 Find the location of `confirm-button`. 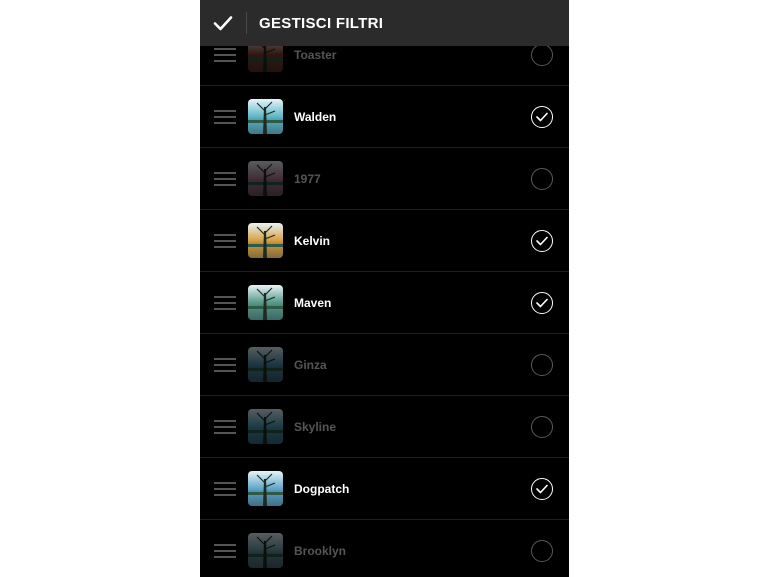

confirm-button is located at coordinates (223, 23).